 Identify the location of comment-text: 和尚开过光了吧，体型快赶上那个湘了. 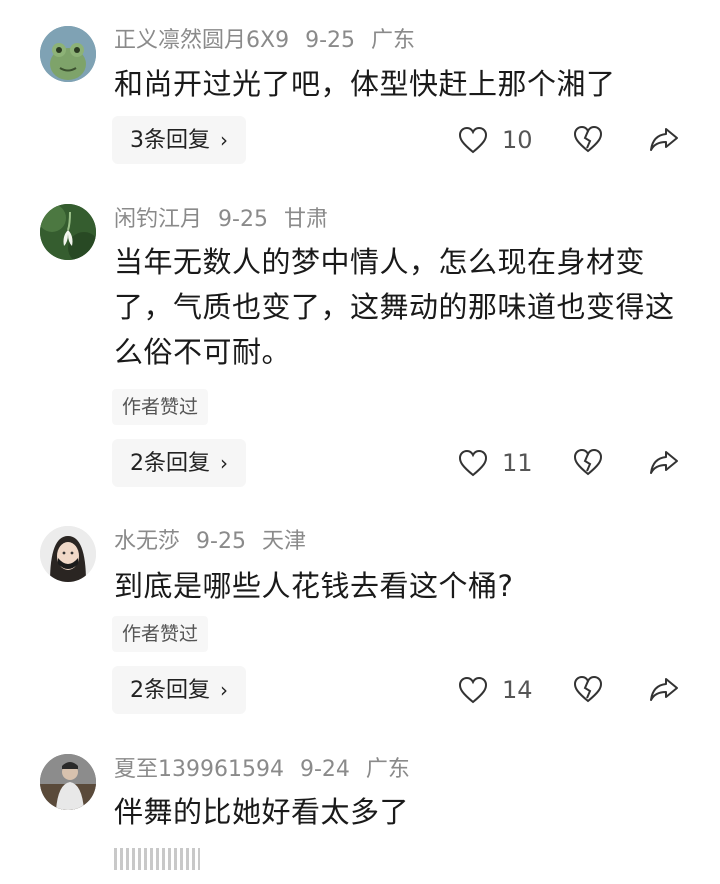
(365, 84).